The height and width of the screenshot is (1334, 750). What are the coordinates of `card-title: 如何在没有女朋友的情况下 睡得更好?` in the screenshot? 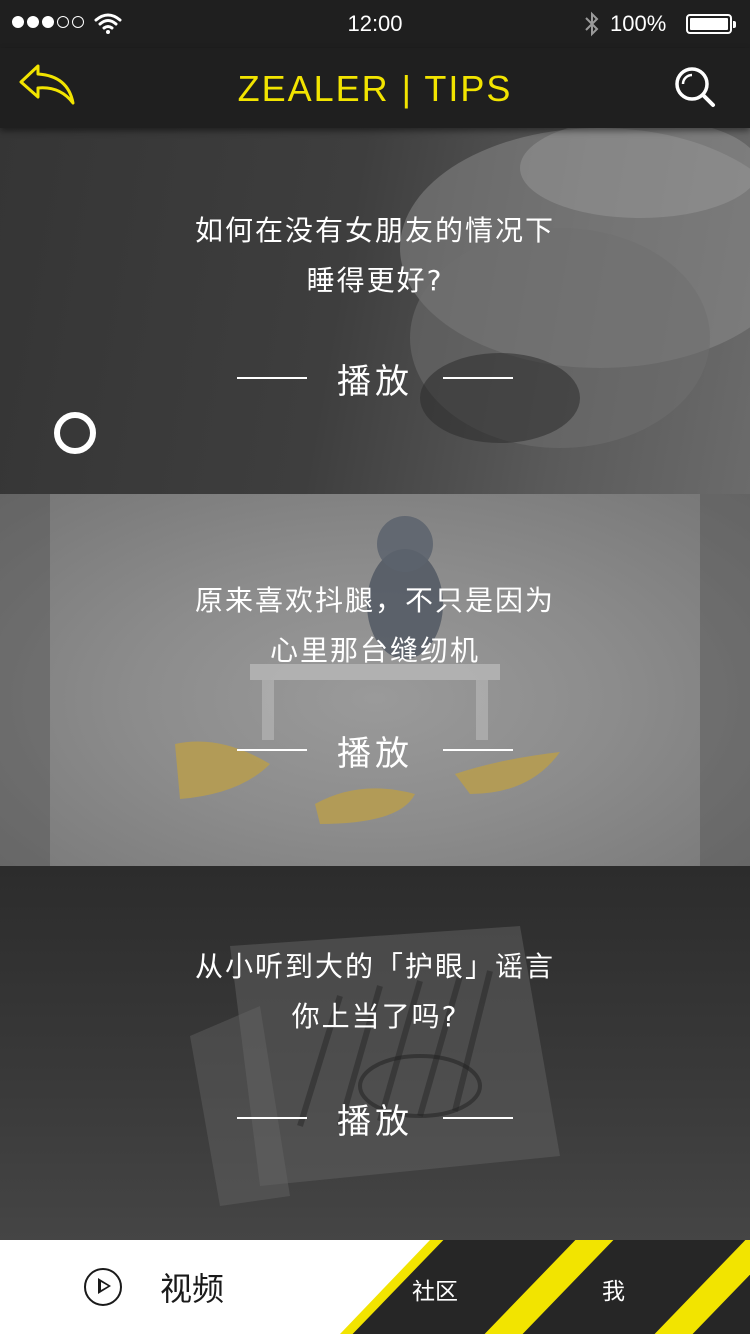 It's located at (375, 256).